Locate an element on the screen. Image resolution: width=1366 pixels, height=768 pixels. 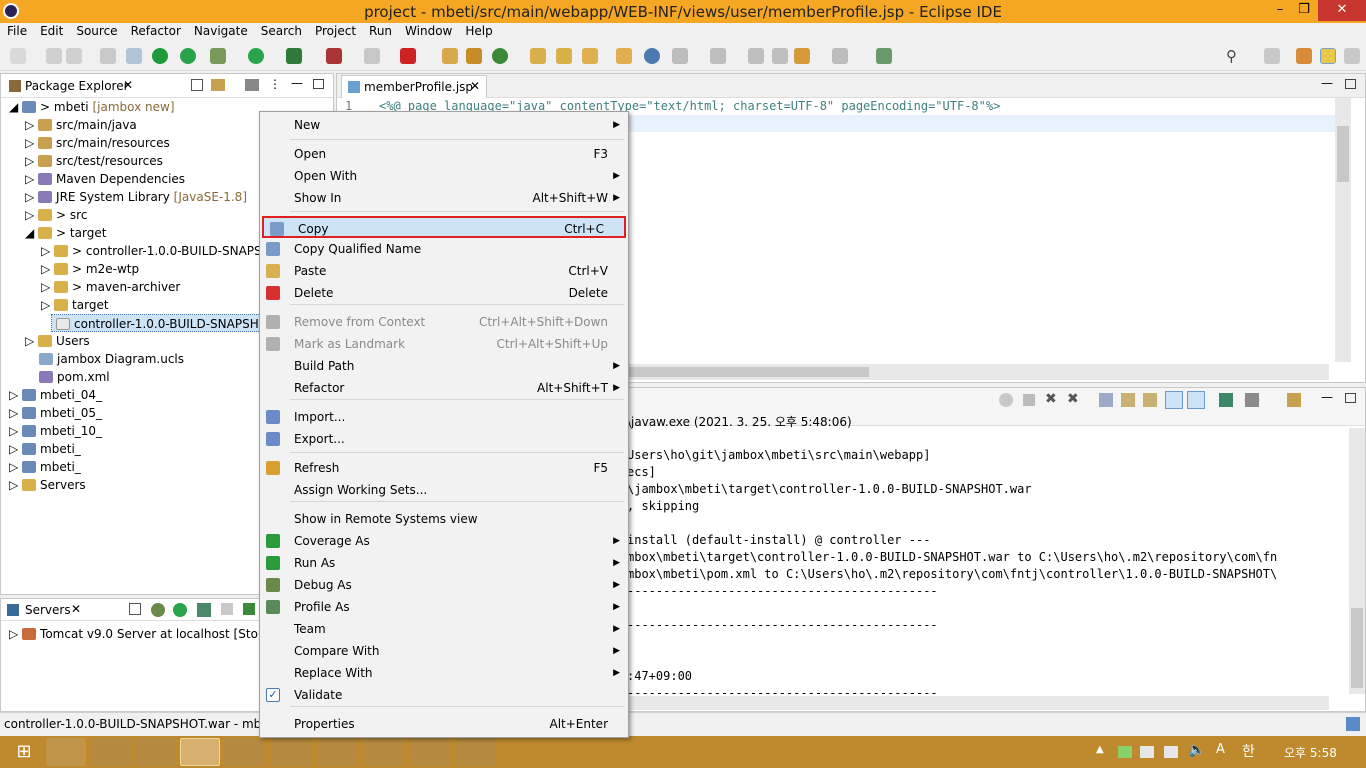
start-button-icon: ⊞ is located at coordinates (24, 752).